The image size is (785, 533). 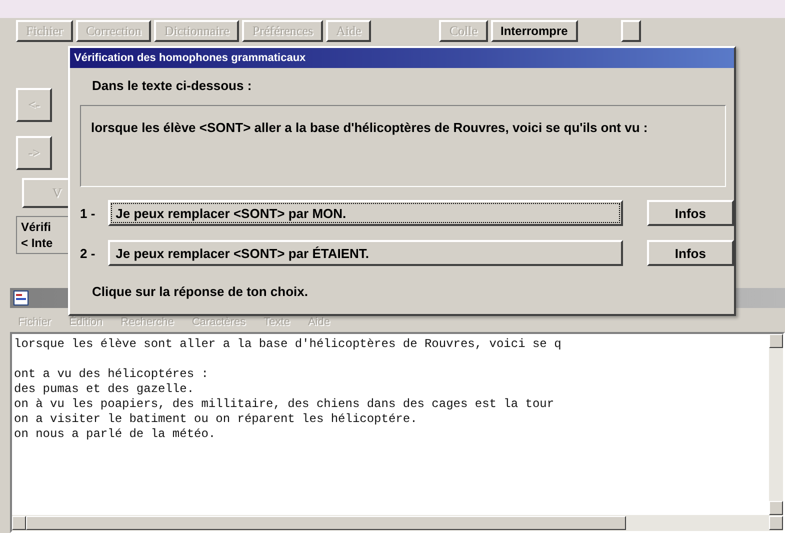 What do you see at coordinates (365, 213) in the screenshot?
I see `answer-button: Je peux remplacer <SONT> par MON.` at bounding box center [365, 213].